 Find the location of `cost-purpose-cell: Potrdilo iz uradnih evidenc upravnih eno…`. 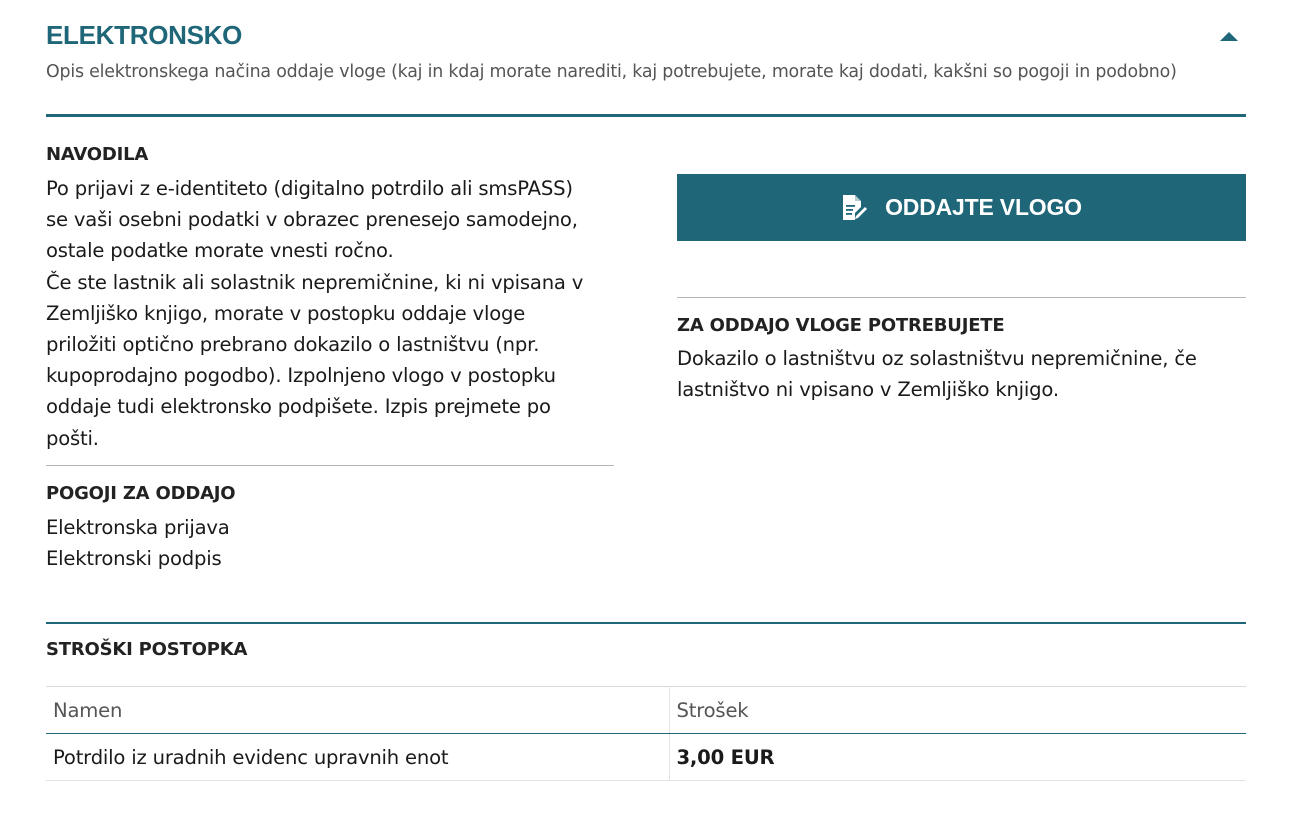

cost-purpose-cell: Potrdilo iz uradnih evidenc upravnih eno… is located at coordinates (358, 757).